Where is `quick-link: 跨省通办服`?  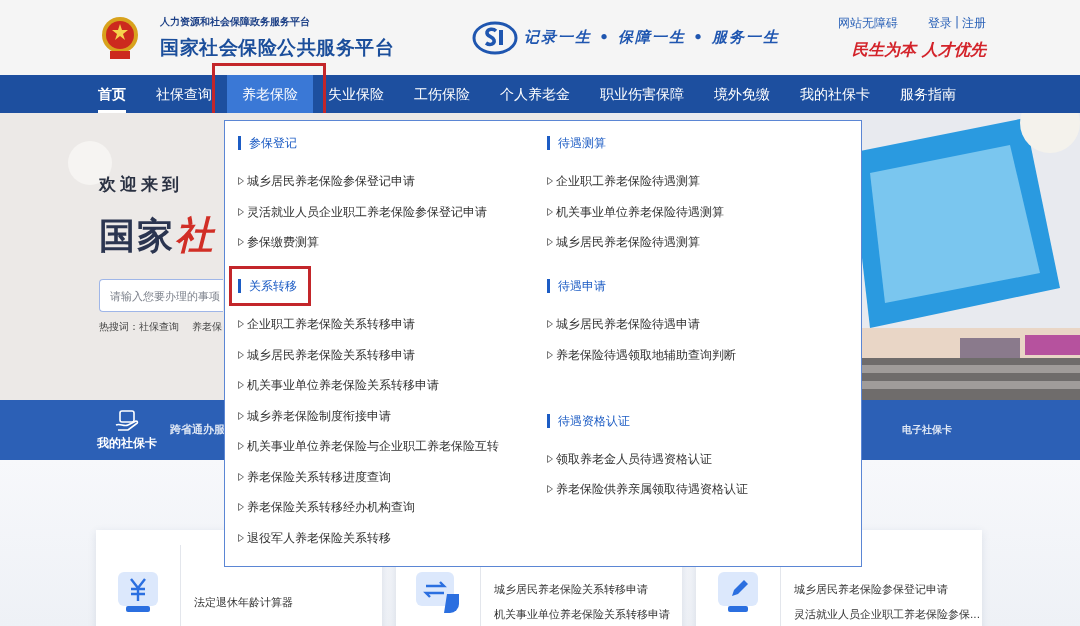 quick-link: 跨省通办服 is located at coordinates (197, 430).